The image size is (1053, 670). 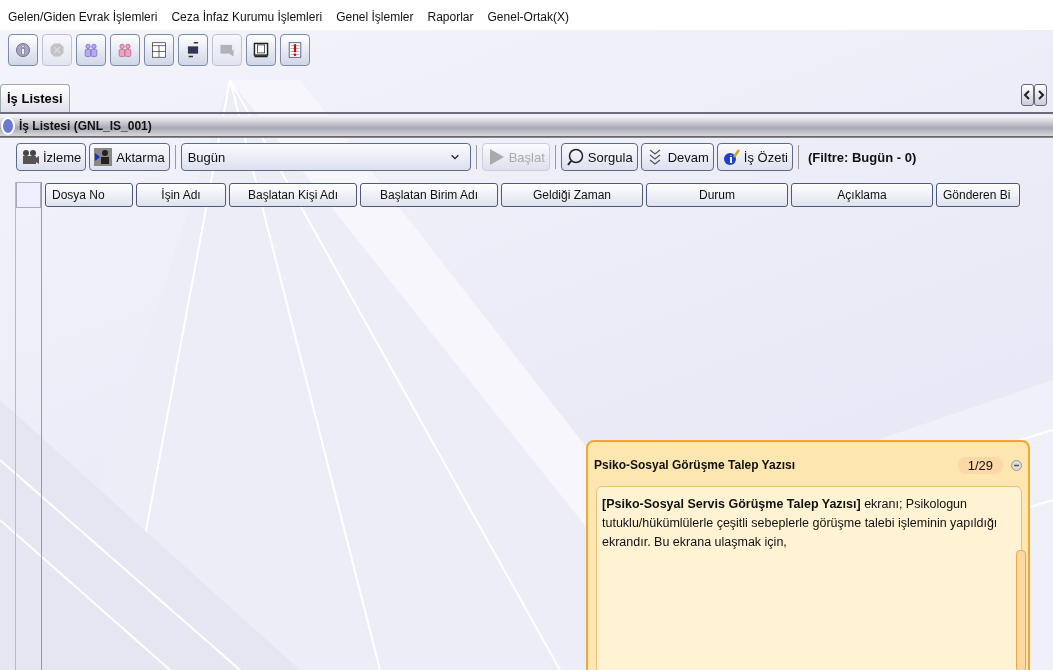 I want to click on search-icon, so click(x=574, y=157).